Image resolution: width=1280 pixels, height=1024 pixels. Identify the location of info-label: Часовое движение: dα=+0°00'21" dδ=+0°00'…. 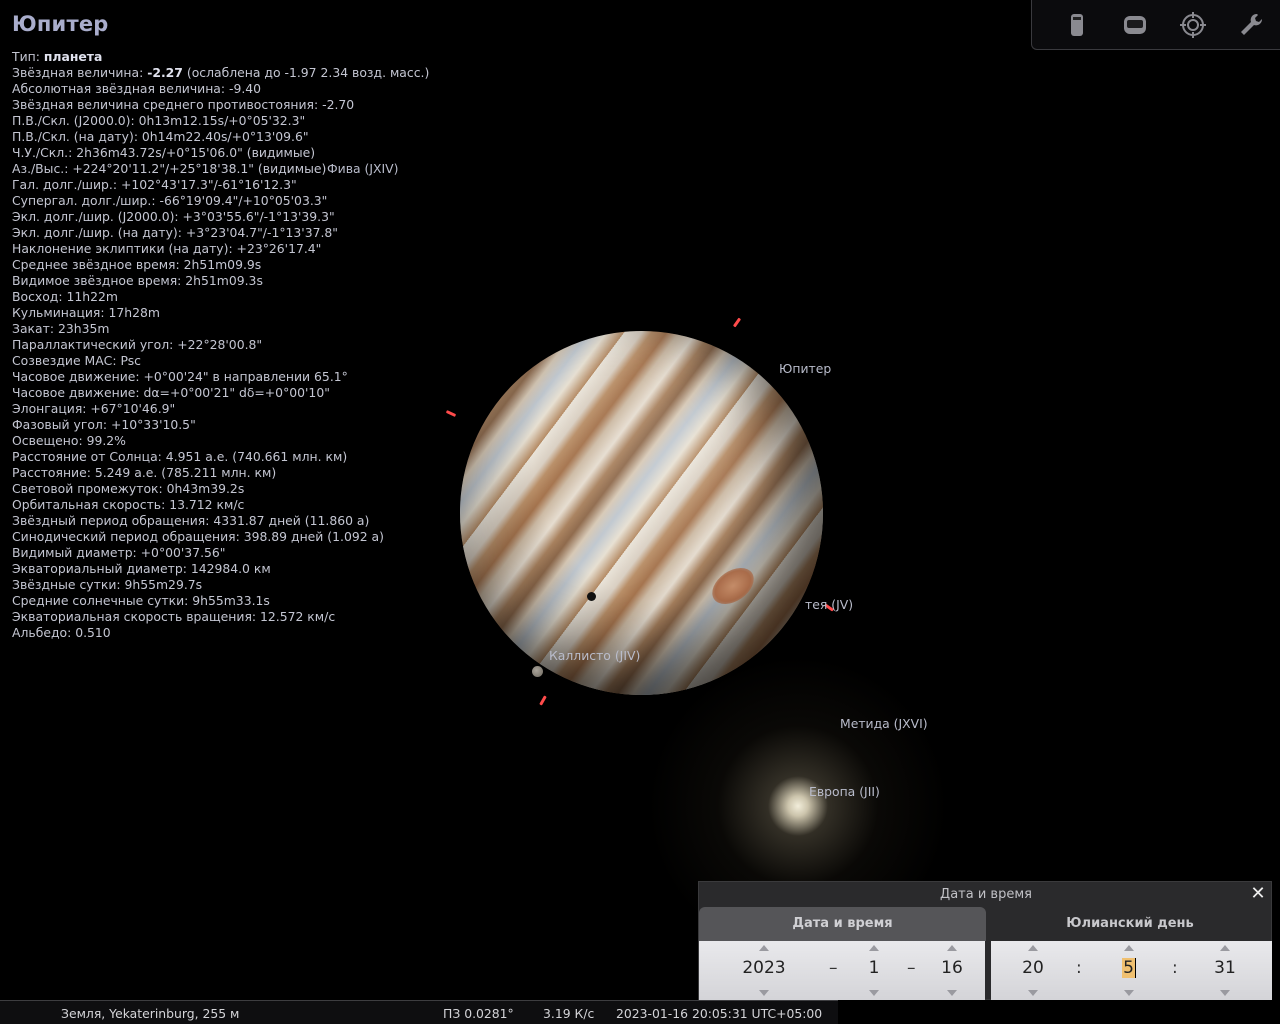
(171, 392).